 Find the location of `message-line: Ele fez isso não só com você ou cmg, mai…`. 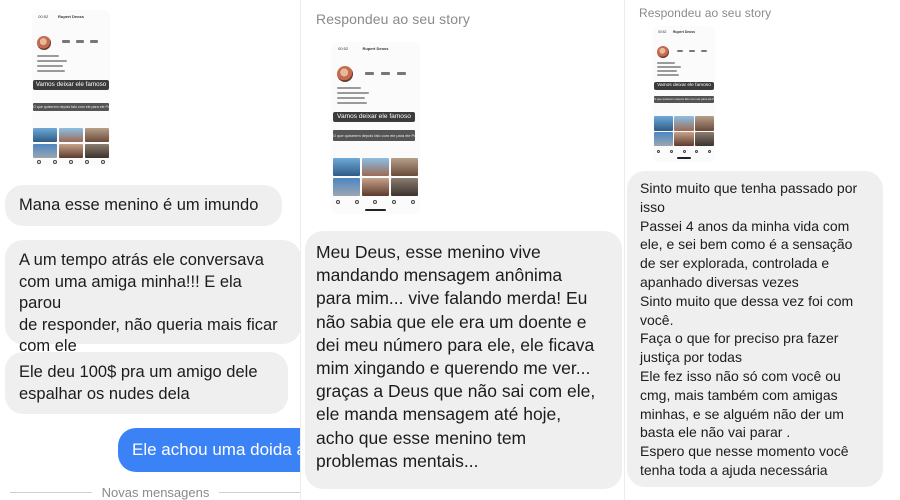

message-line: Ele fez isso não só com você ou cmg, mai… is located at coordinates (742, 404).